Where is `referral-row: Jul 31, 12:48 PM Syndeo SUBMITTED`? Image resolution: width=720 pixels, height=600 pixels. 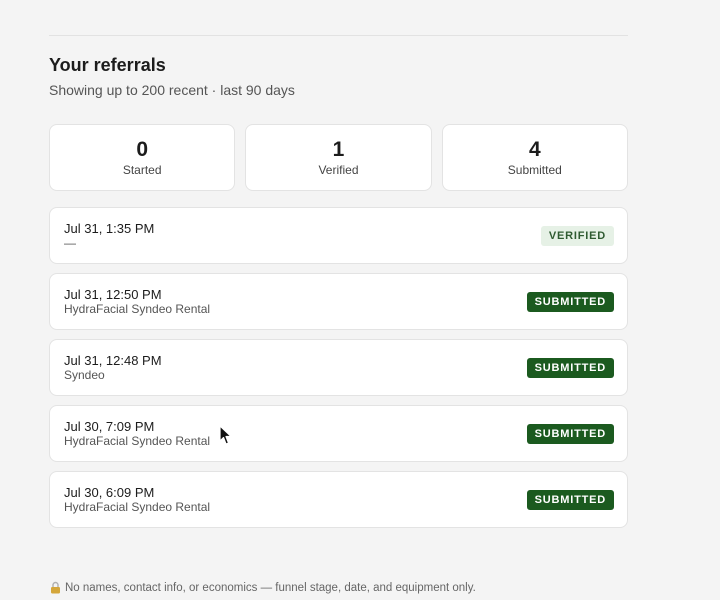 referral-row: Jul 31, 12:48 PM Syndeo SUBMITTED is located at coordinates (338, 367).